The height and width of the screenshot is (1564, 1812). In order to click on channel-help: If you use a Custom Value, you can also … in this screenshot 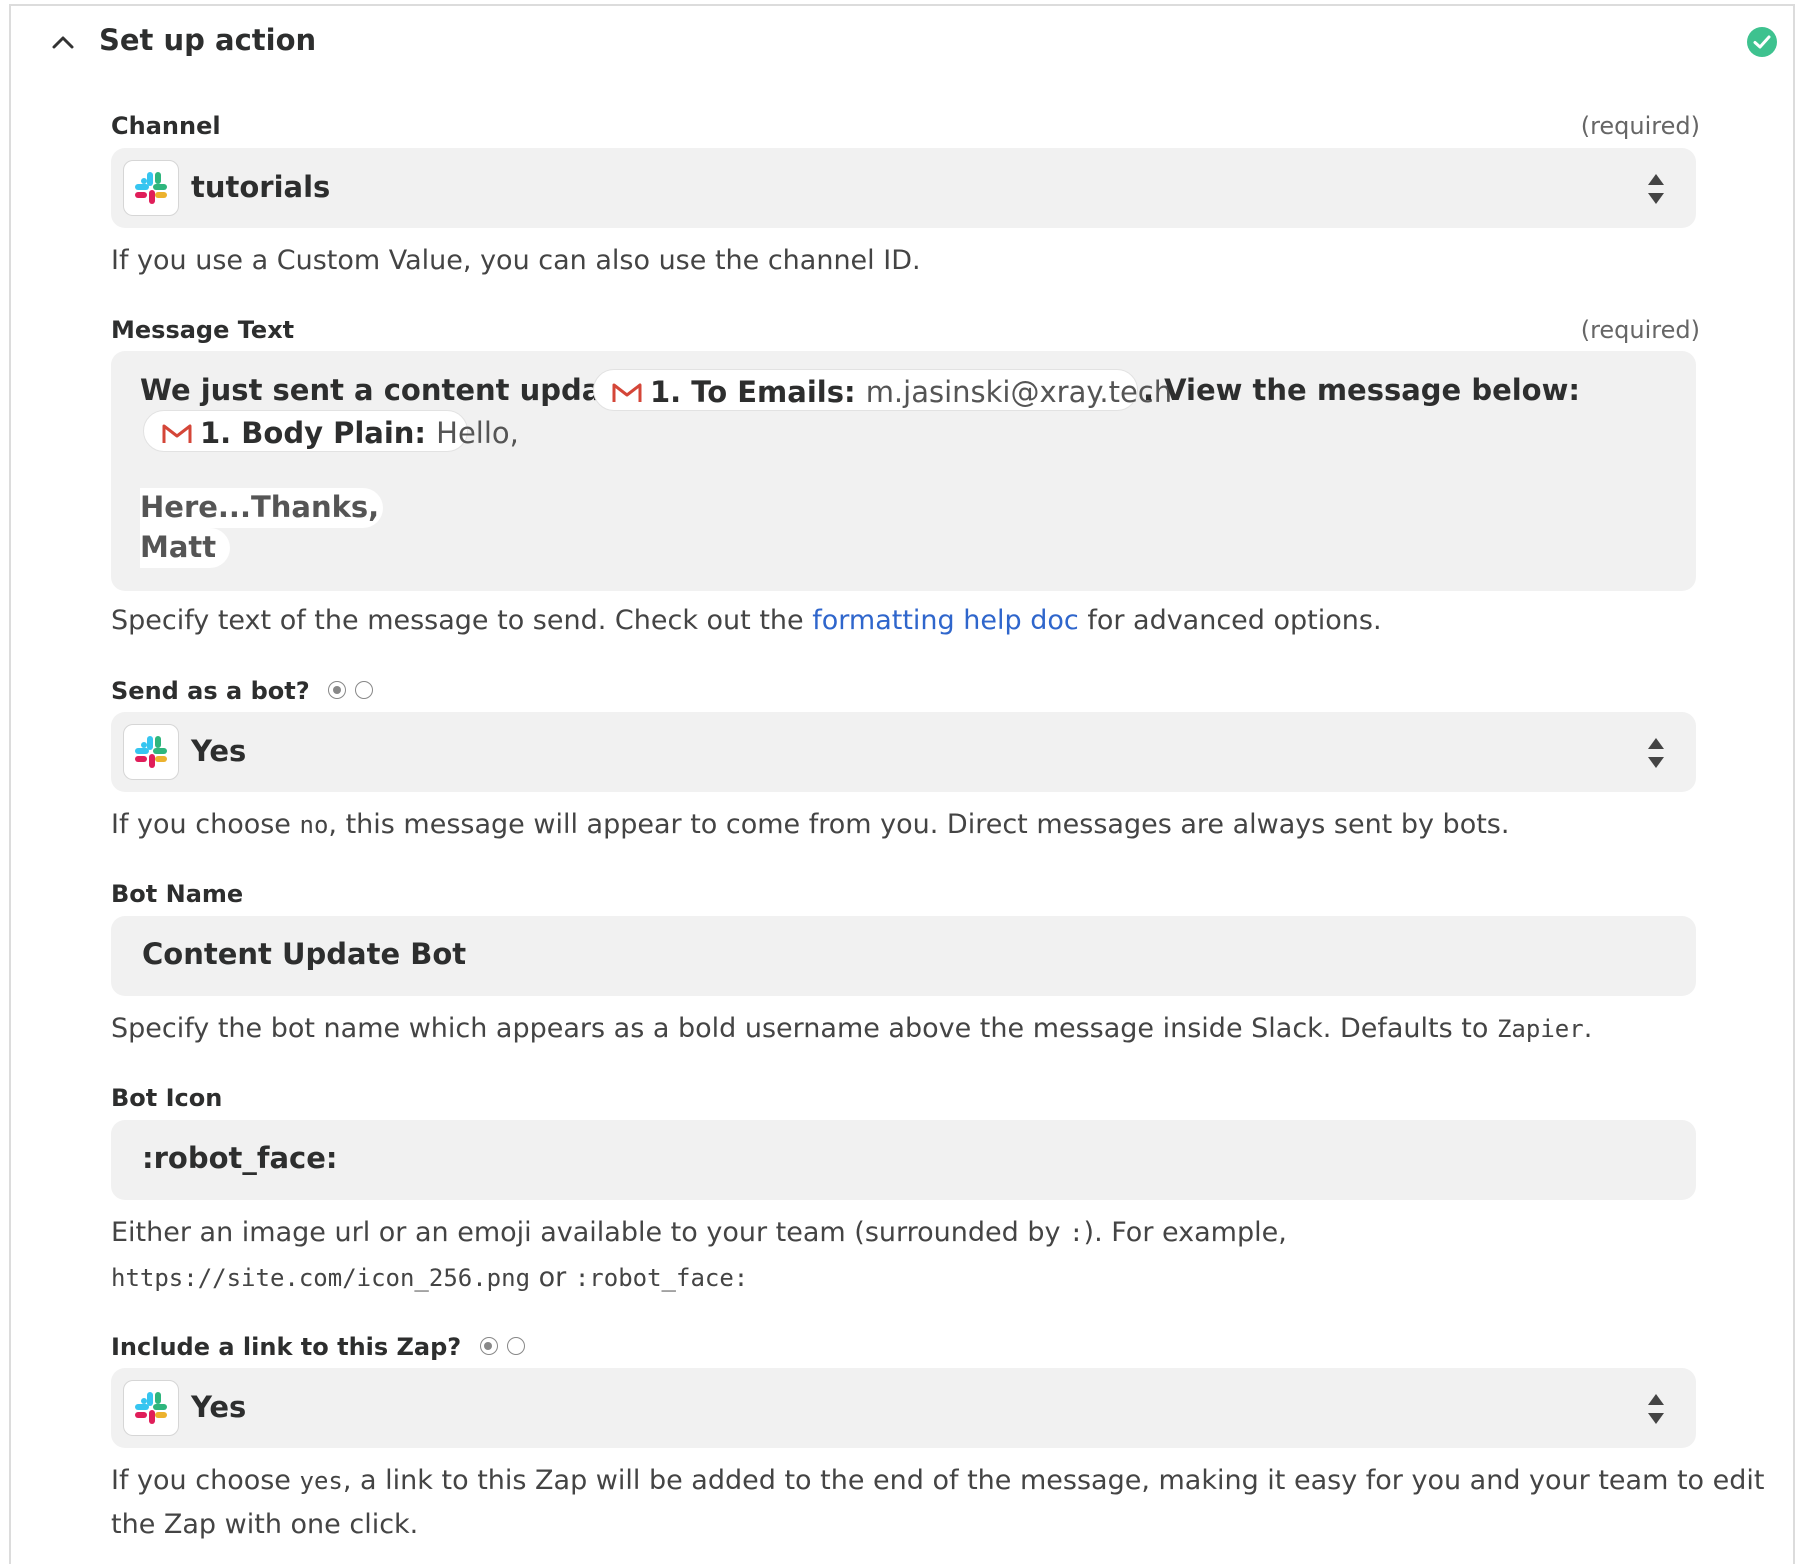, I will do `click(516, 260)`.